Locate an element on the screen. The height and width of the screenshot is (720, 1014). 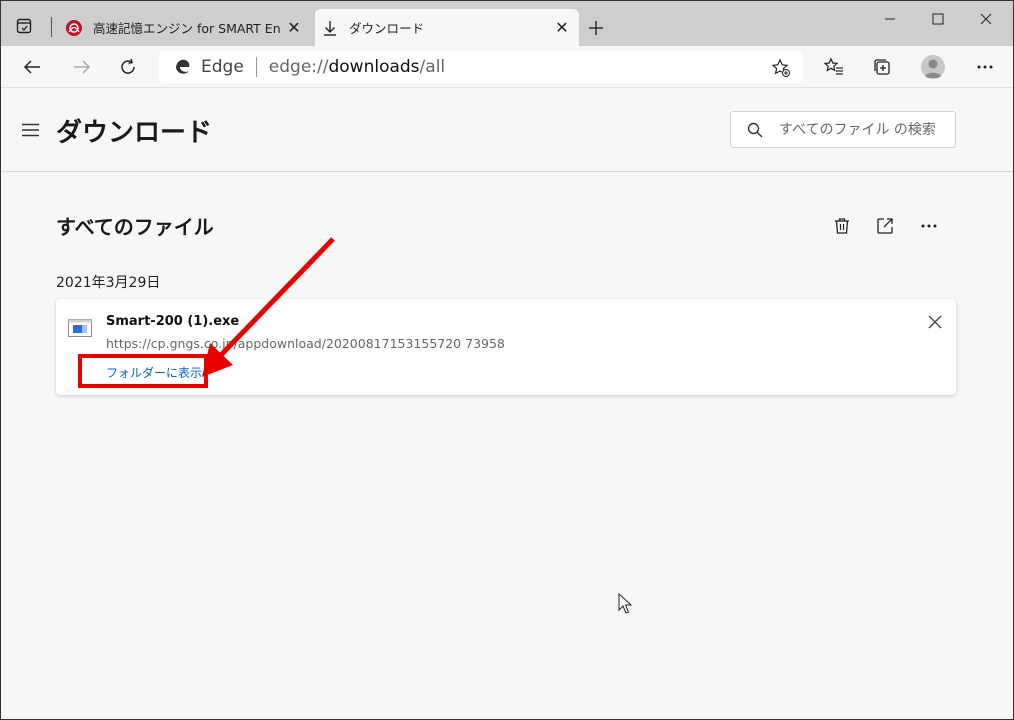
search-box is located at coordinates (843, 129).